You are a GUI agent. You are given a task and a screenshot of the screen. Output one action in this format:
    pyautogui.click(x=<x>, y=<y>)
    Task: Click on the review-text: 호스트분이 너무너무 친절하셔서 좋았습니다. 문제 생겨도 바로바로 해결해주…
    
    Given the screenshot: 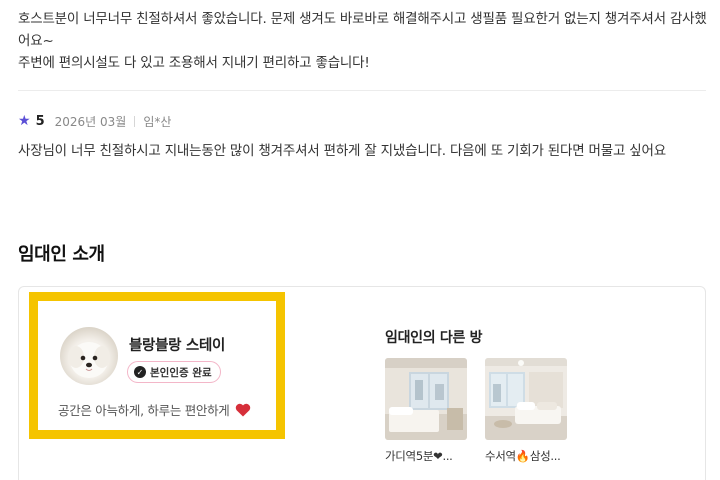 What is the action you would take?
    pyautogui.click(x=362, y=41)
    